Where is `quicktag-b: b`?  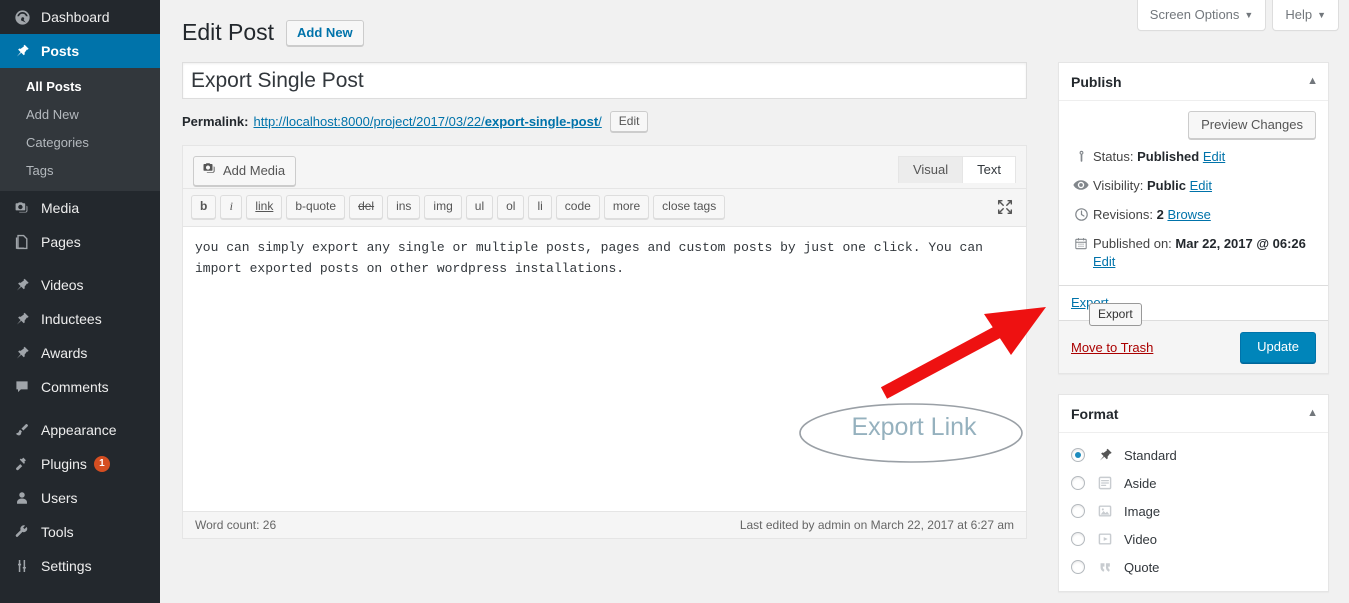
quicktag-b: b is located at coordinates (204, 207).